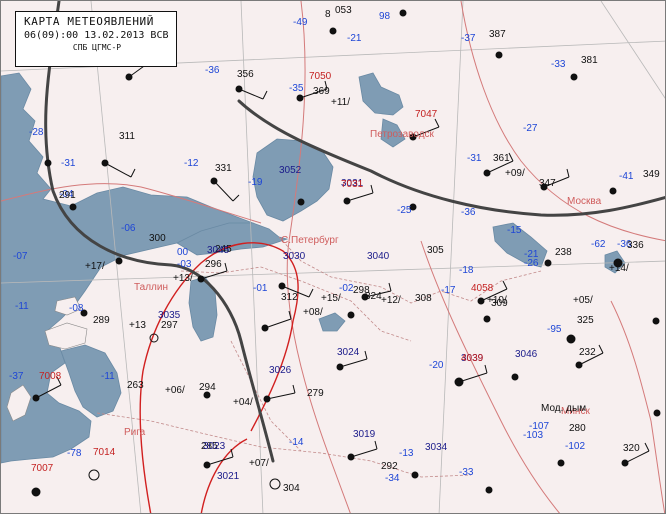 The image size is (666, 514). Describe the element at coordinates (223, 168) in the screenshot. I see `station-reading: 331` at that location.